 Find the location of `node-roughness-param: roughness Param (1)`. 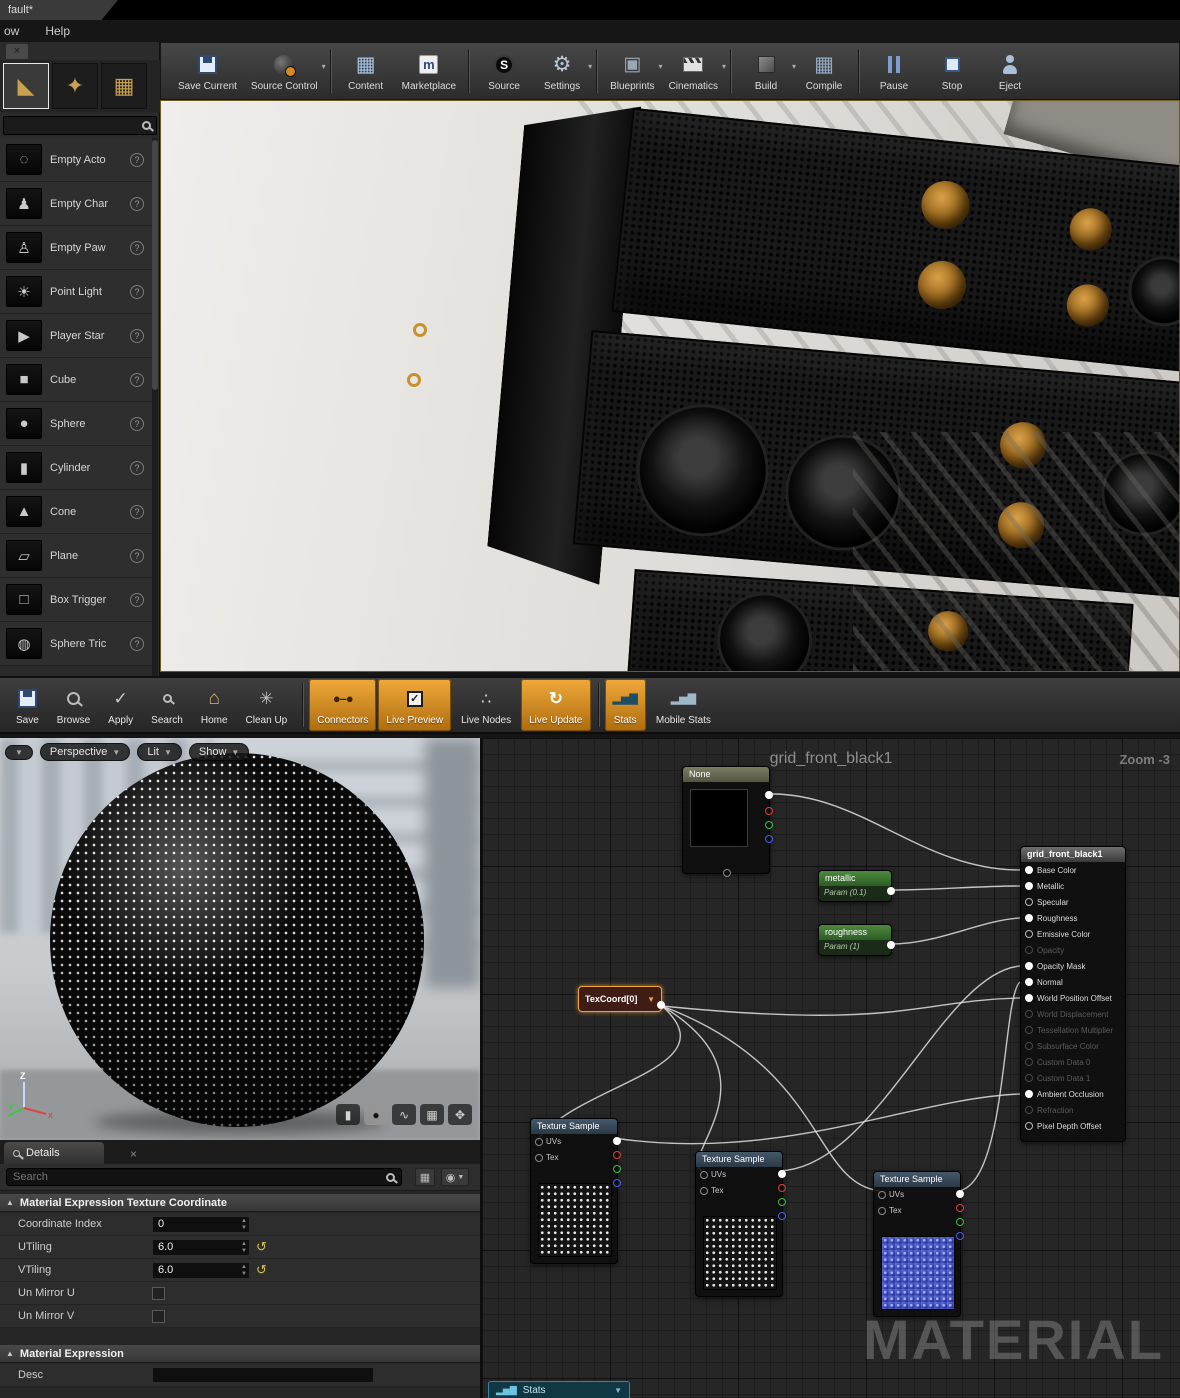

node-roughness-param: roughness Param (1) is located at coordinates (856, 940).